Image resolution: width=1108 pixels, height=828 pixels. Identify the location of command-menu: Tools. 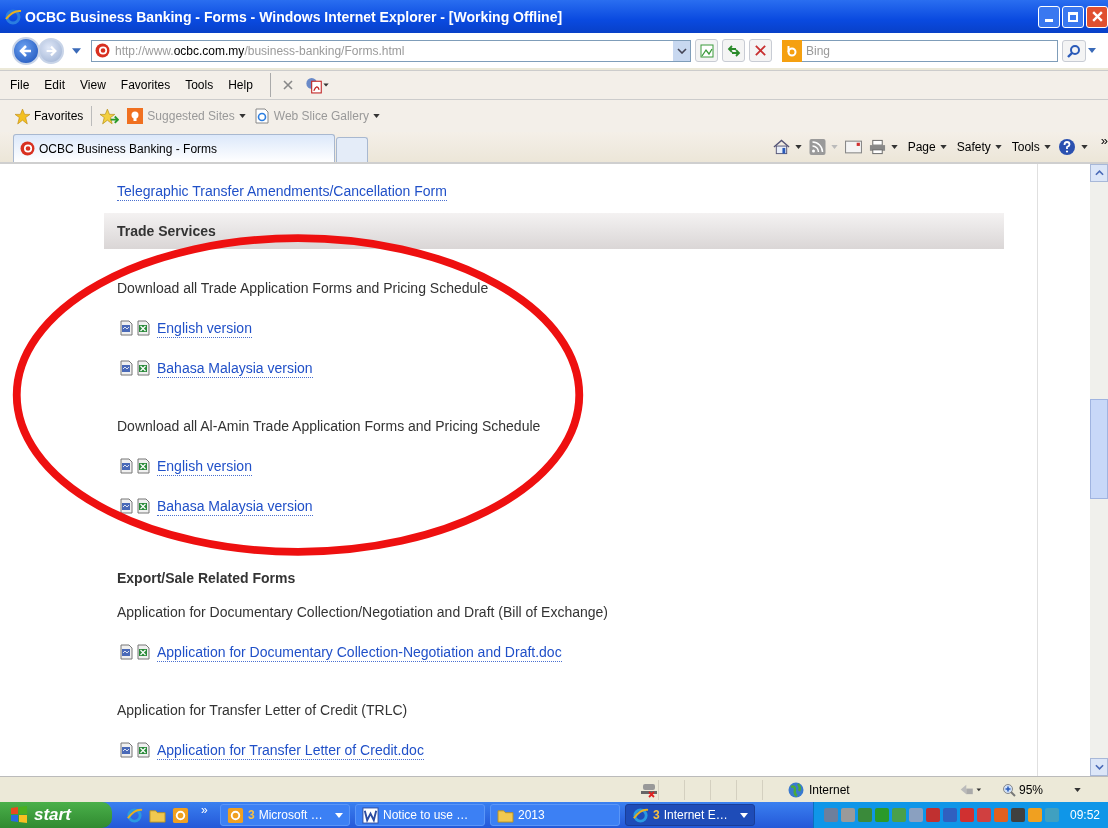
(1031, 147).